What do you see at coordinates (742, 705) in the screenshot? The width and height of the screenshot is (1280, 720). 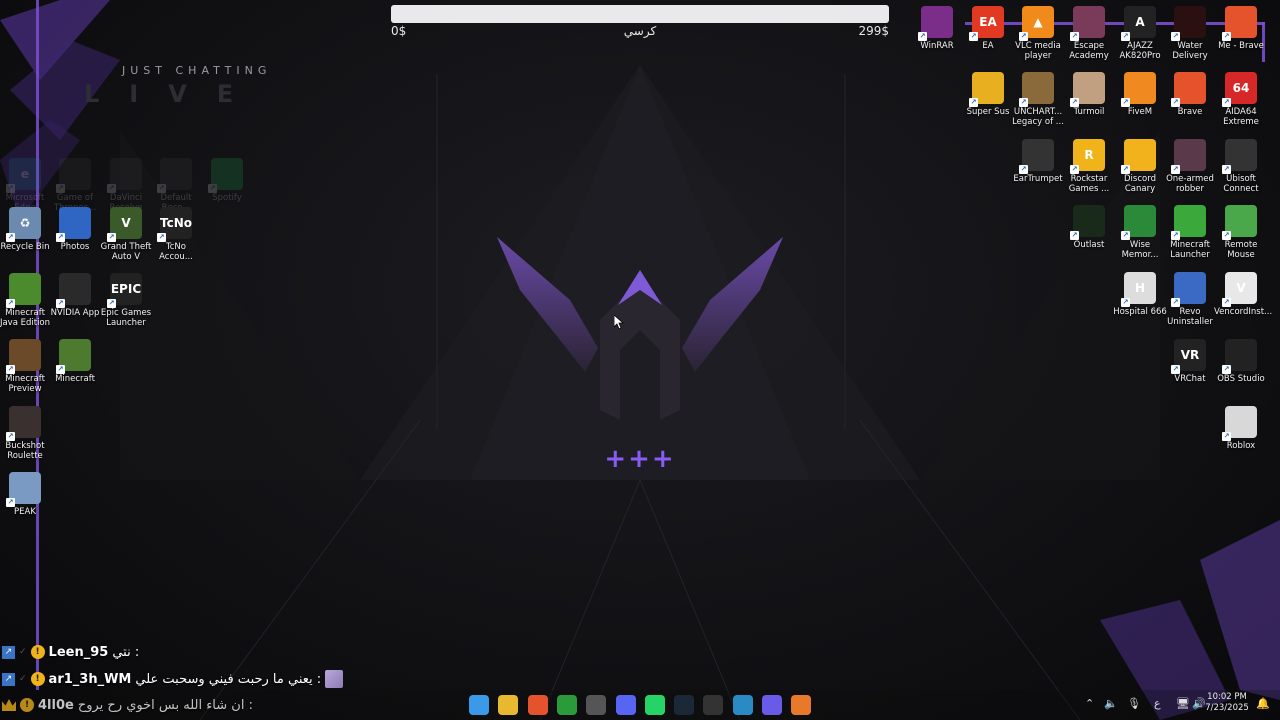 I see `app-taskbar-icon` at bounding box center [742, 705].